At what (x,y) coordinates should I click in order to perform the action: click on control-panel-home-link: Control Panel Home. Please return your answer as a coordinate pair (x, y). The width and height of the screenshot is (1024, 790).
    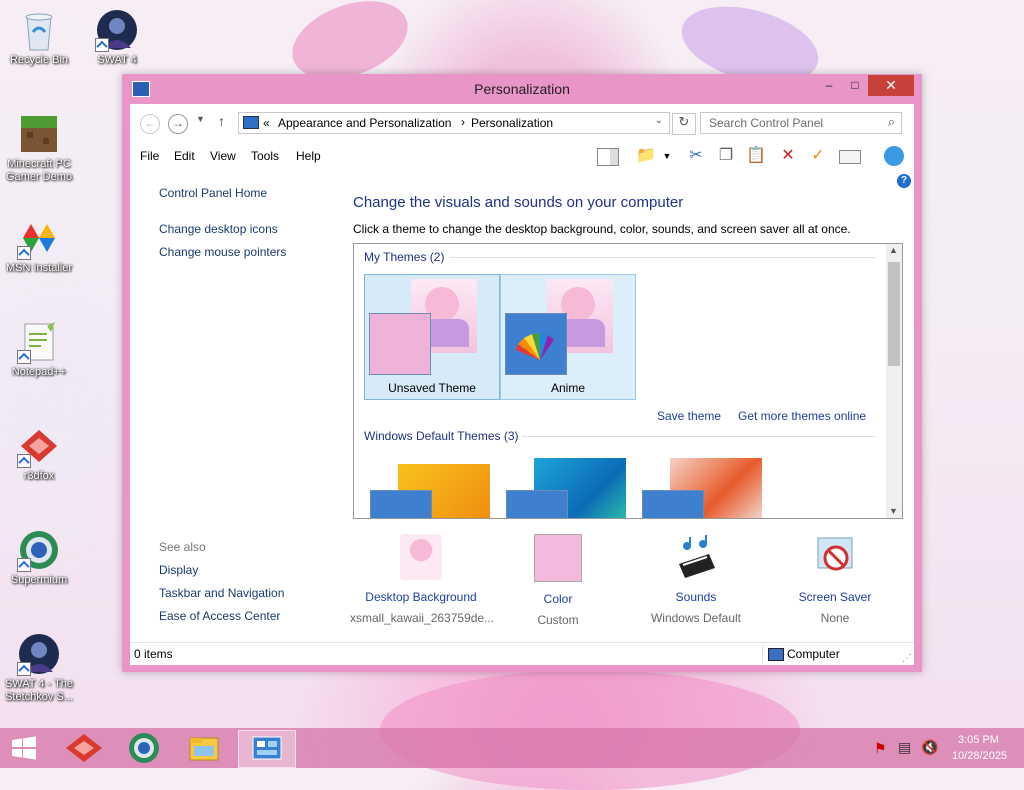
    Looking at the image, I should click on (213, 193).